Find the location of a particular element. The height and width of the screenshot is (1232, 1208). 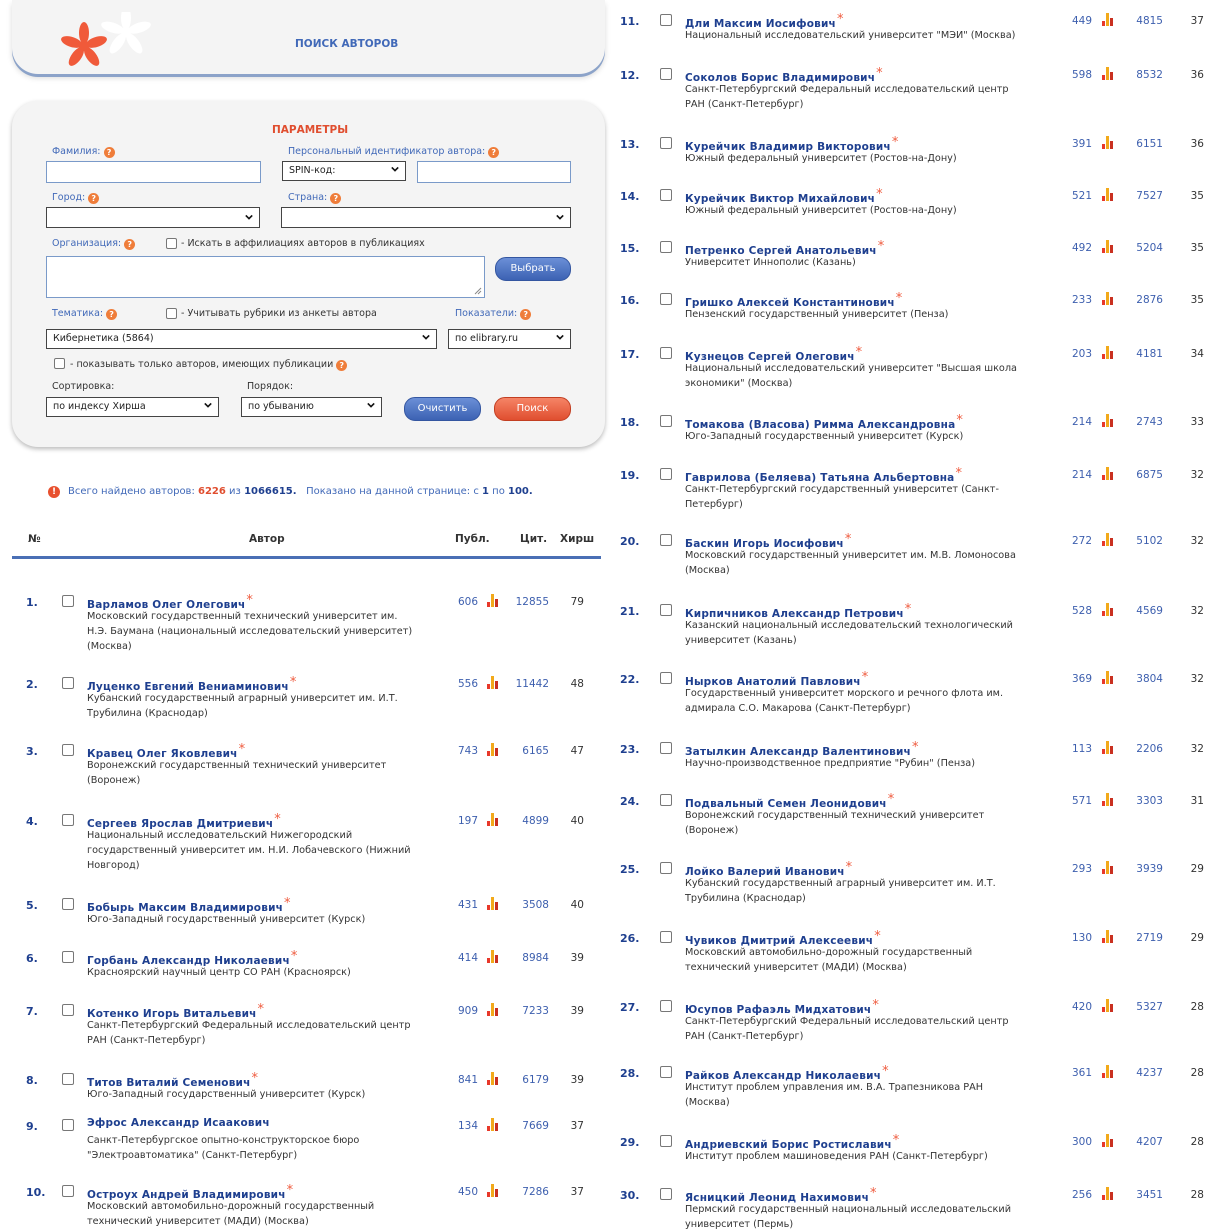

citations-count-link: 8984 is located at coordinates (531, 958).